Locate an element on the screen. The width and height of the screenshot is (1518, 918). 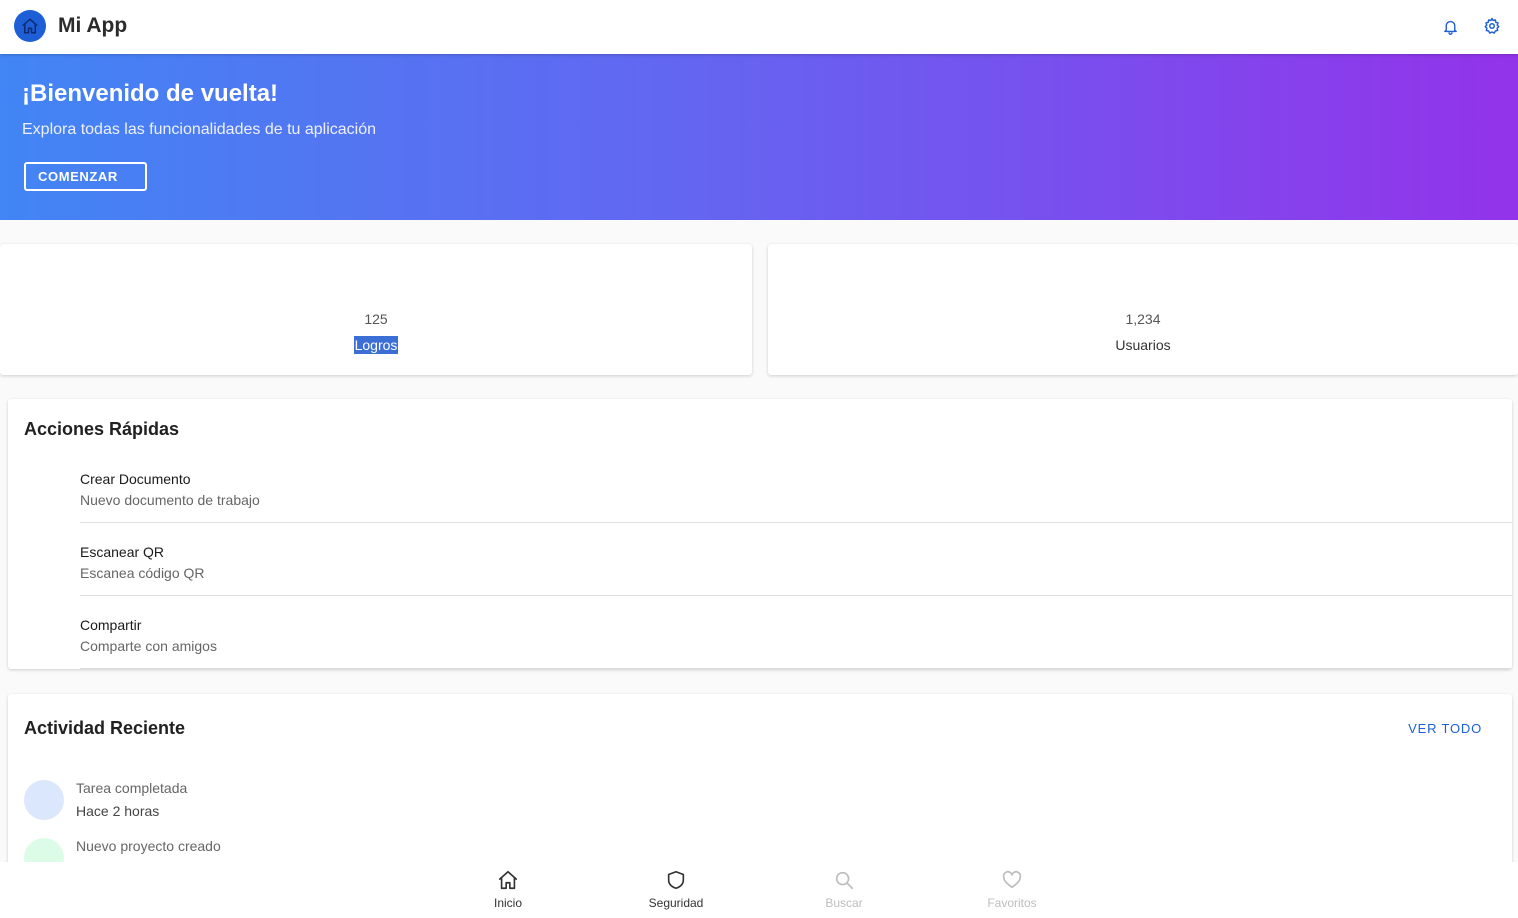
action-scan-qr: Escanear QR Escanea código QR is located at coordinates (760, 580).